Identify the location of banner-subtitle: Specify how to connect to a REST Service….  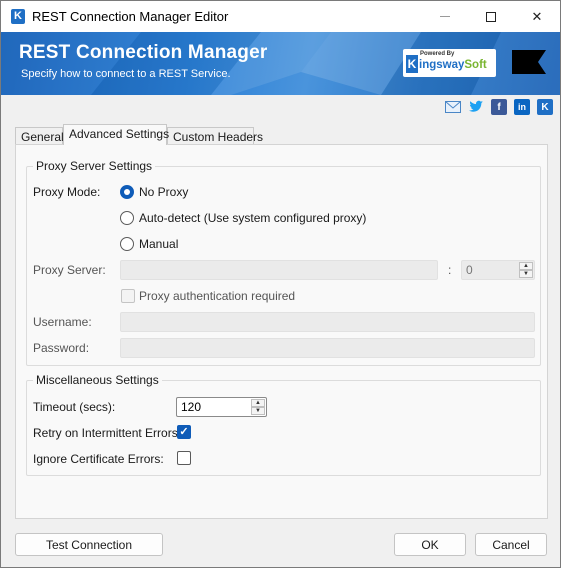
(126, 74).